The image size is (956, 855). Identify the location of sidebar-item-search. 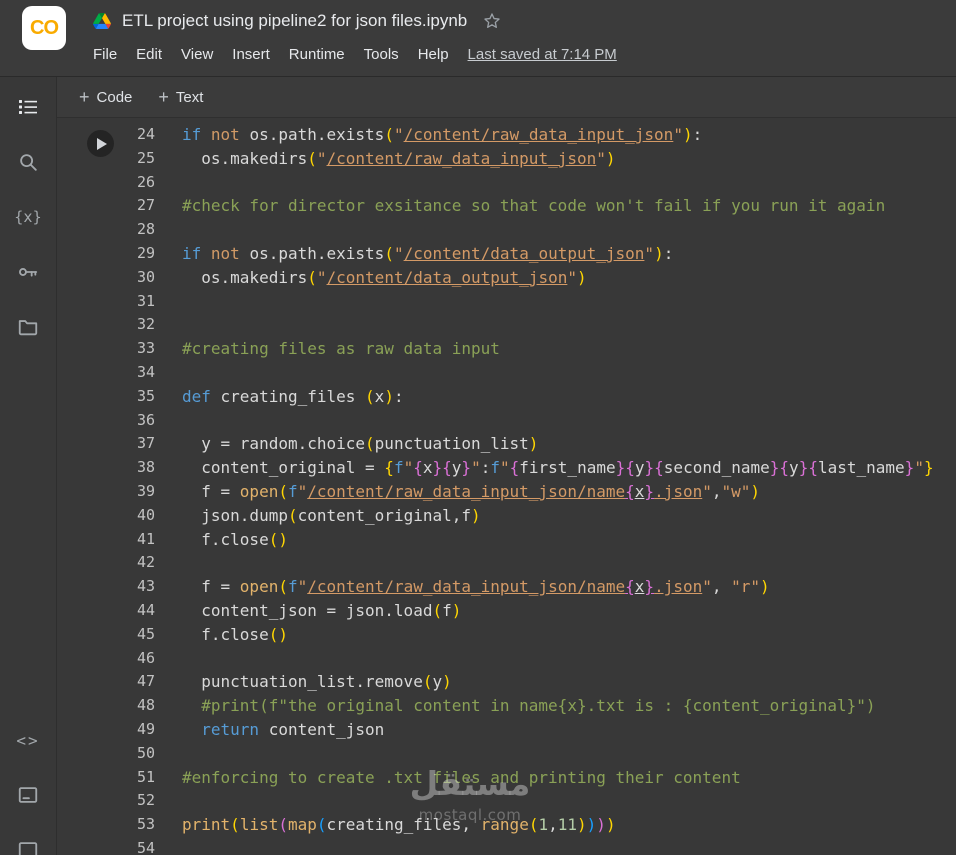
(28, 162).